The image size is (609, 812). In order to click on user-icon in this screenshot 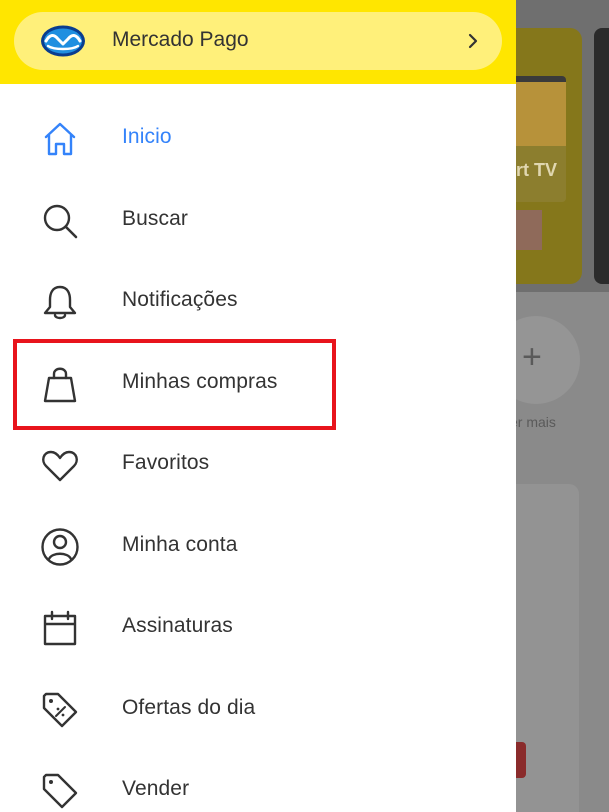, I will do `click(60, 546)`.